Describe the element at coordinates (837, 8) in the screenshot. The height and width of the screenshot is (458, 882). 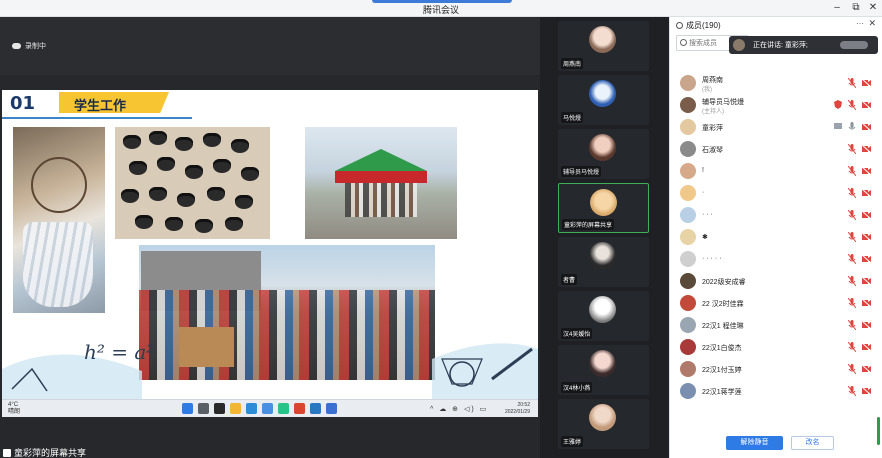
I see `minimize-button: –` at that location.